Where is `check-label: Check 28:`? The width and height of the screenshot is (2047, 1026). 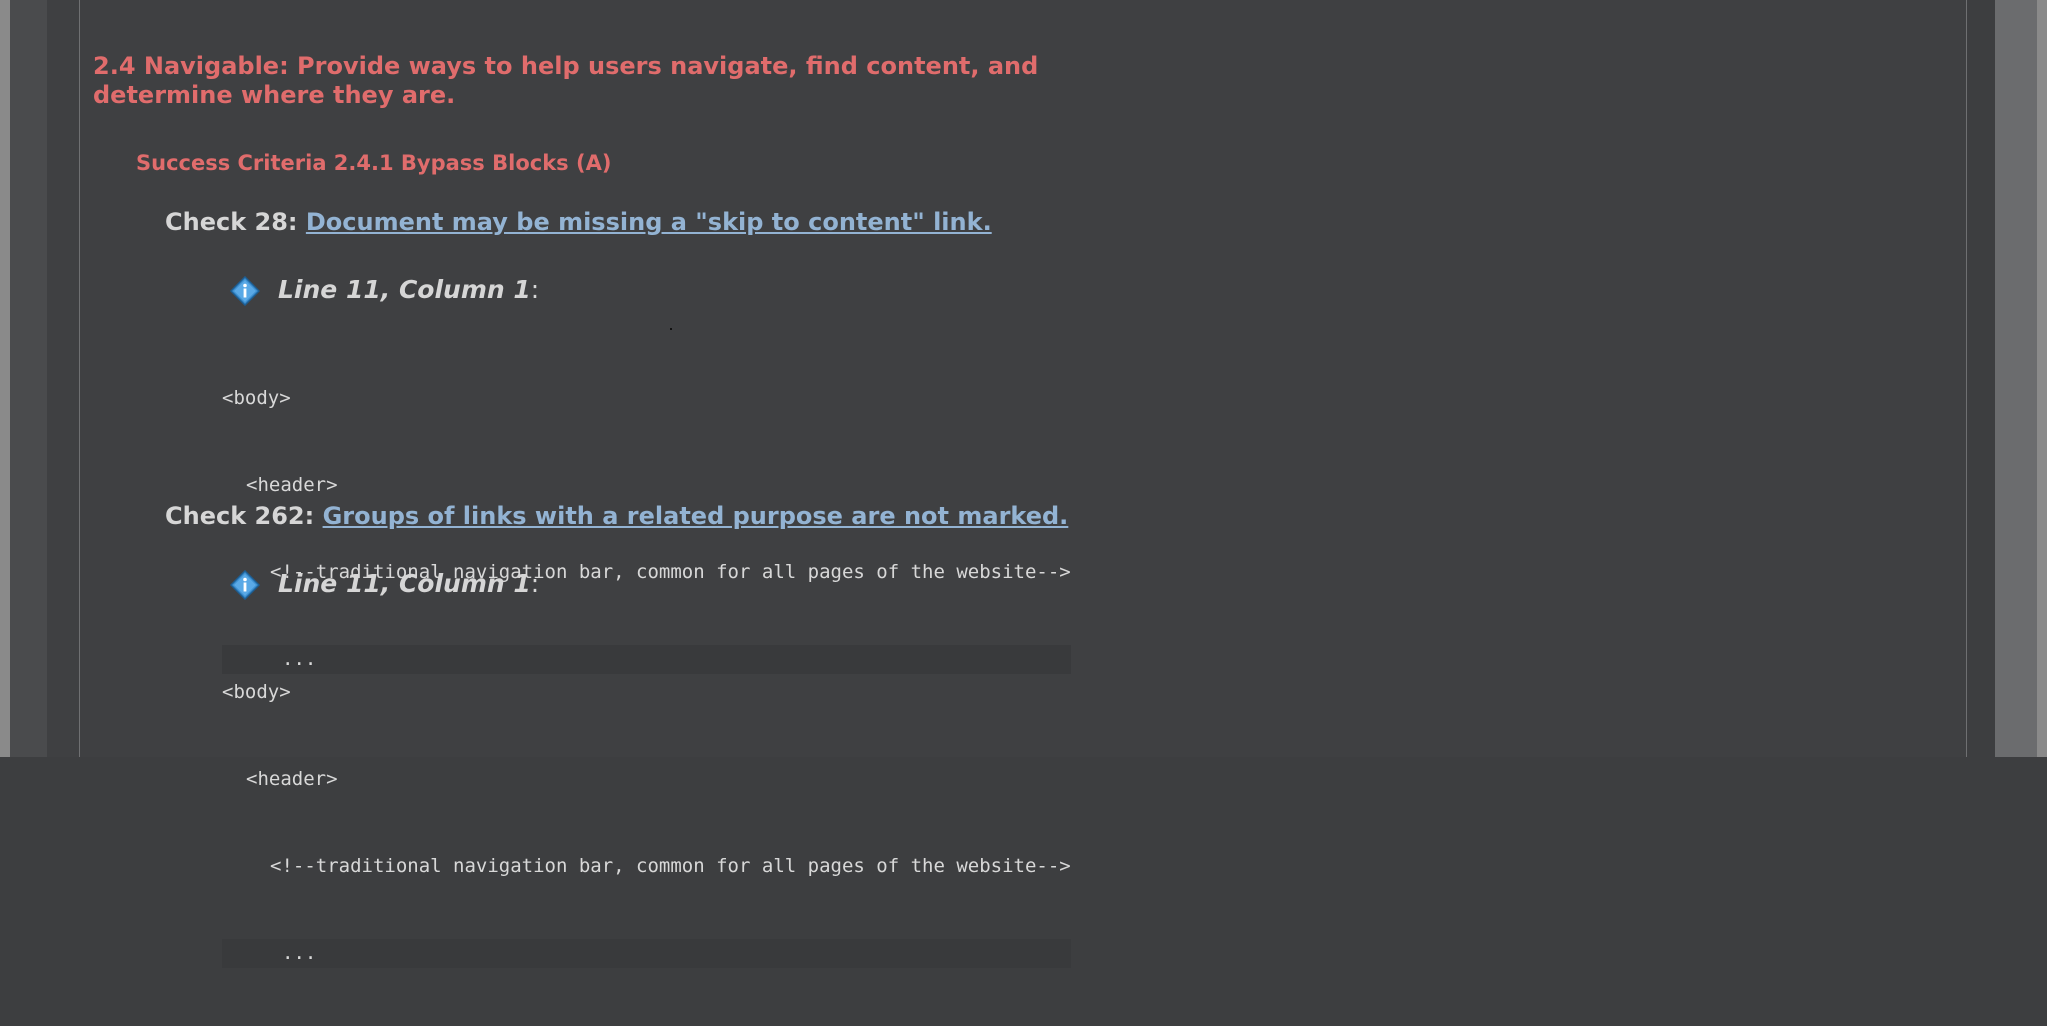 check-label: Check 28: is located at coordinates (231, 222).